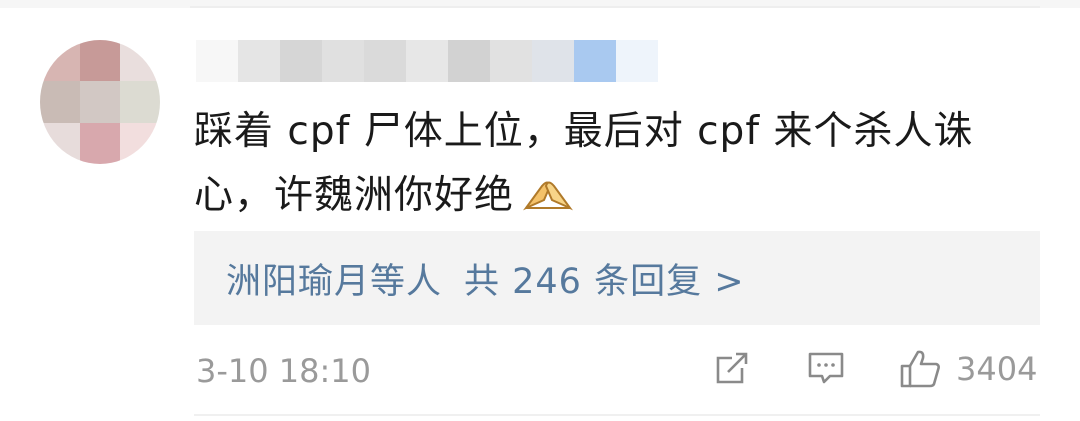 The image size is (1080, 421). What do you see at coordinates (548, 200) in the screenshot?
I see `pray-hands-emoji-icon` at bounding box center [548, 200].